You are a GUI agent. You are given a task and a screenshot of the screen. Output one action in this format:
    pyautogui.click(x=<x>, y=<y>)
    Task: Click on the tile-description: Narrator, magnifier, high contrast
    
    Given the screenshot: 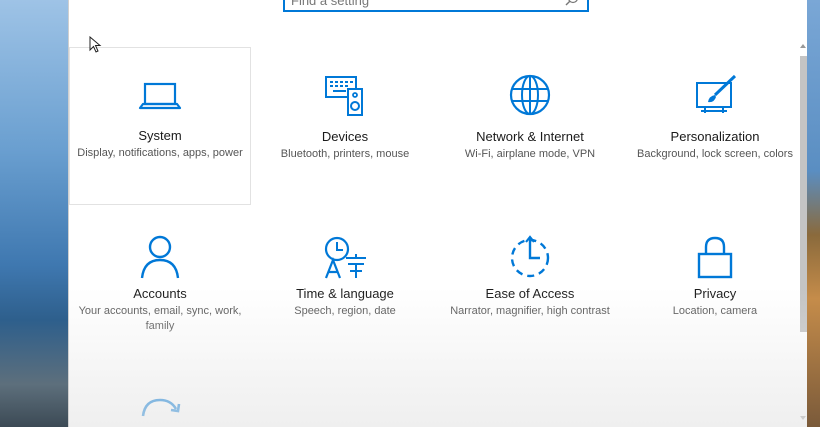 What is the action you would take?
    pyautogui.click(x=530, y=311)
    